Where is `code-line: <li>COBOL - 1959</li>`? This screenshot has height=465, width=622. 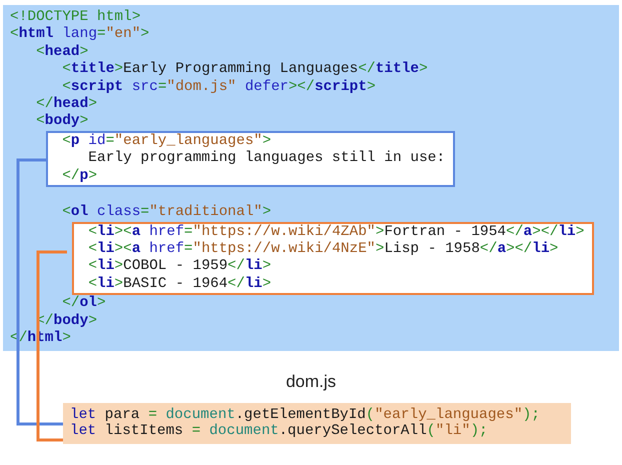
code-line: <li>COBOL - 1959</li> is located at coordinates (180, 267).